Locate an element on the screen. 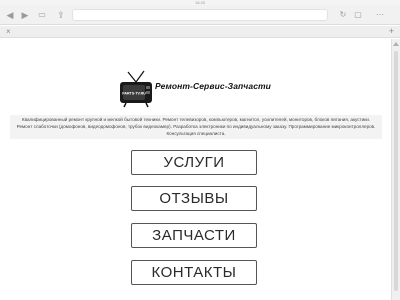 Image resolution: width=400 pixels, height=300 pixels. site-title: Ремонт-Сервис-Запчасти is located at coordinates (213, 86).